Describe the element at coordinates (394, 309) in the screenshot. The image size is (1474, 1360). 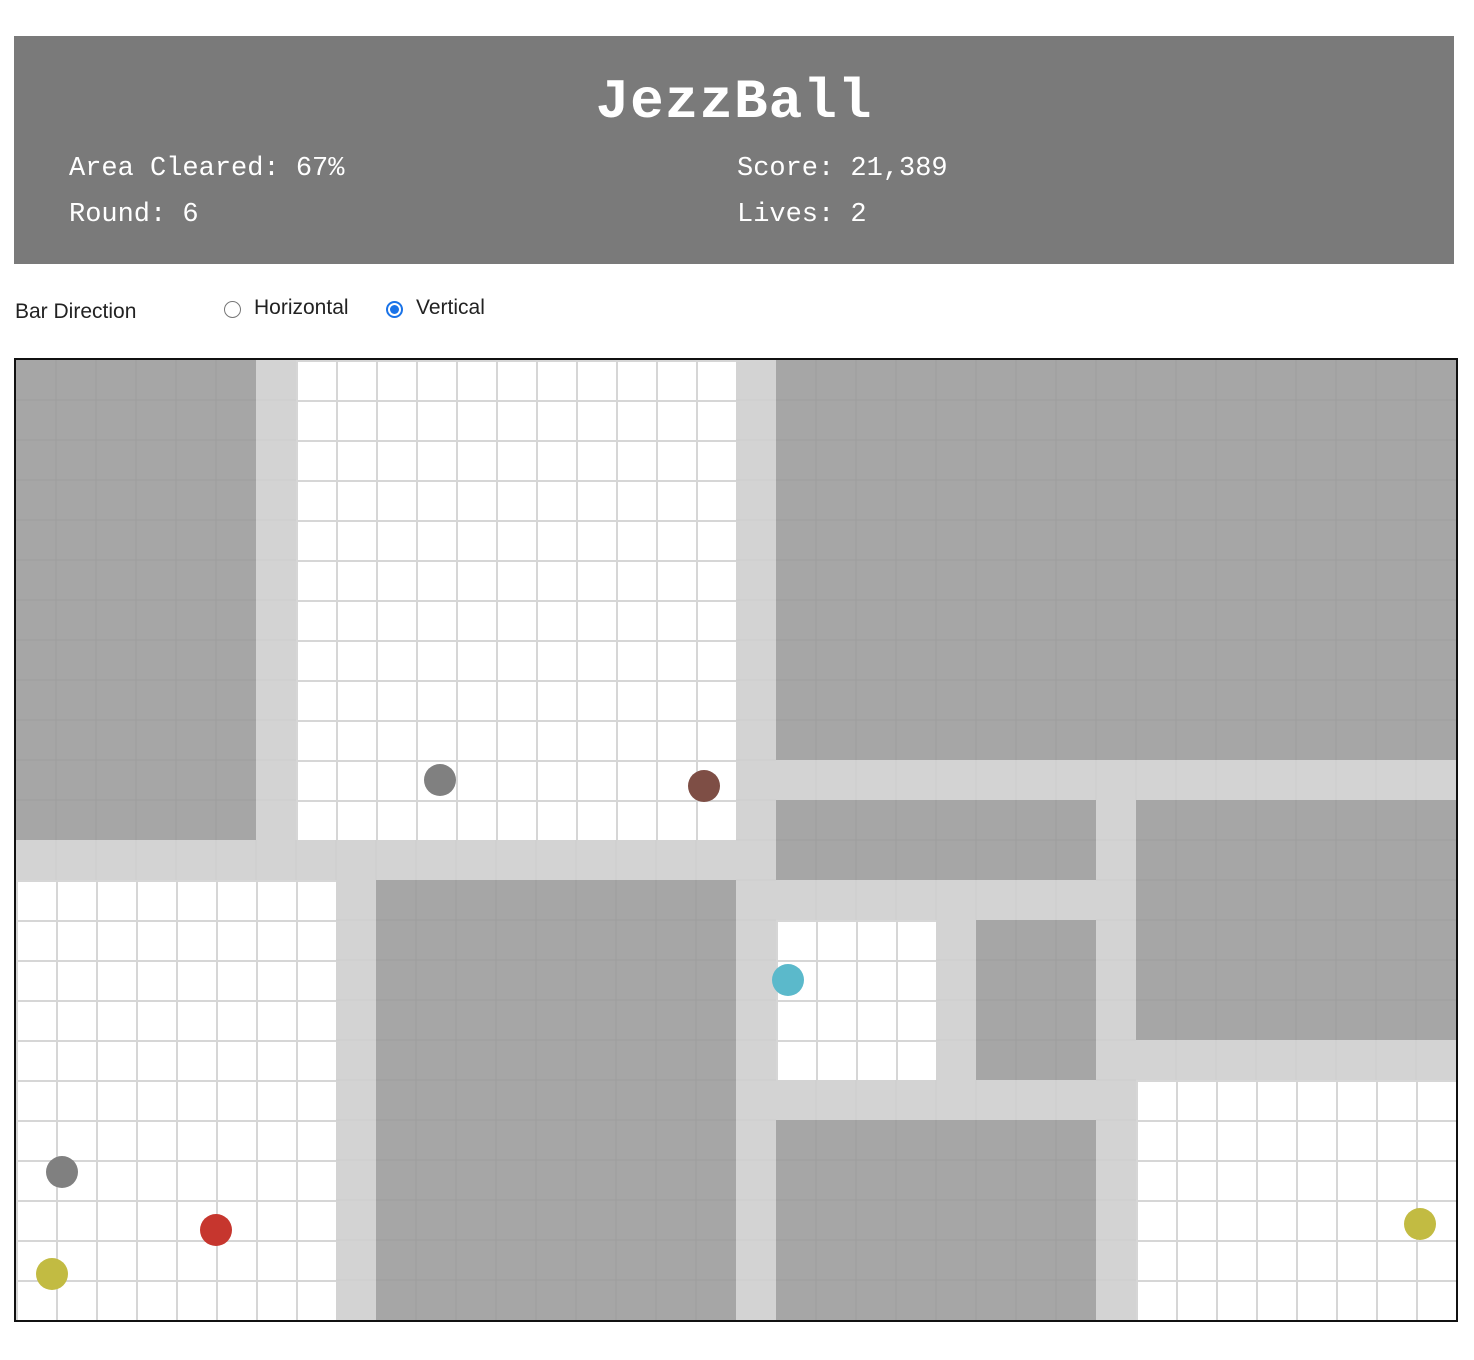
I see `vertical-radio-button` at that location.